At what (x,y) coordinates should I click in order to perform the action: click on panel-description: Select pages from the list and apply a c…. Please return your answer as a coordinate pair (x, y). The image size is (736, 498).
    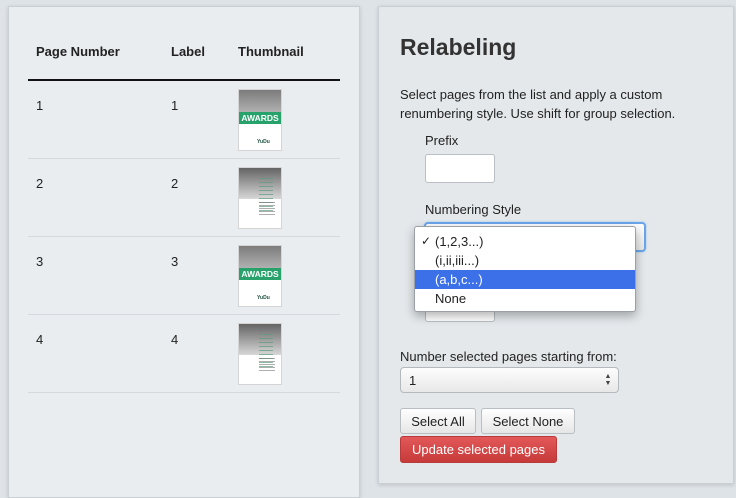
    Looking at the image, I should click on (538, 104).